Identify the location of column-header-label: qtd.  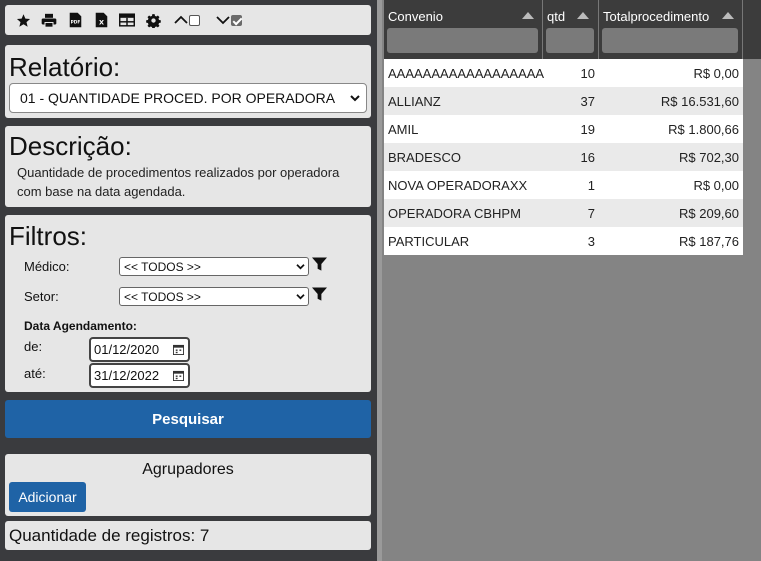
(556, 16).